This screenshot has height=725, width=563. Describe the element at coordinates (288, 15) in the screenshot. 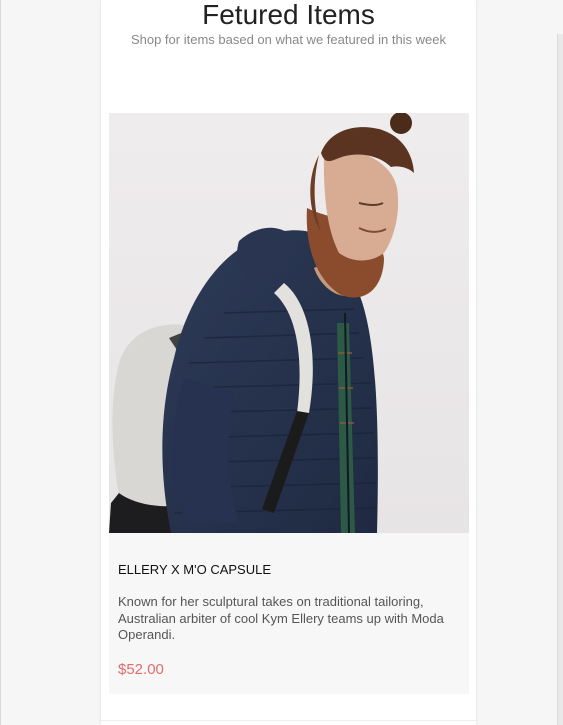

I see `section-title: Fetured Items` at that location.